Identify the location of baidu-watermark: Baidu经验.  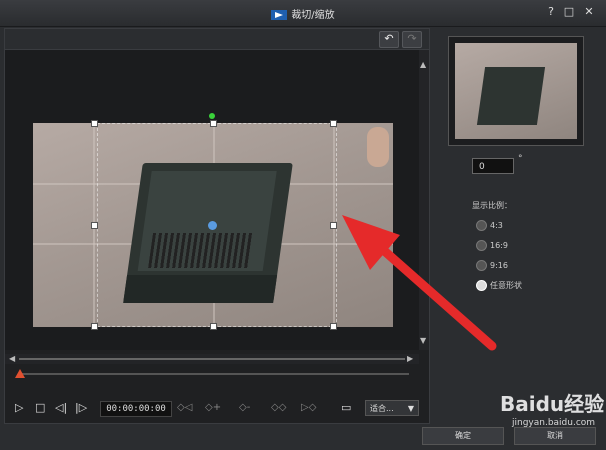
(552, 404).